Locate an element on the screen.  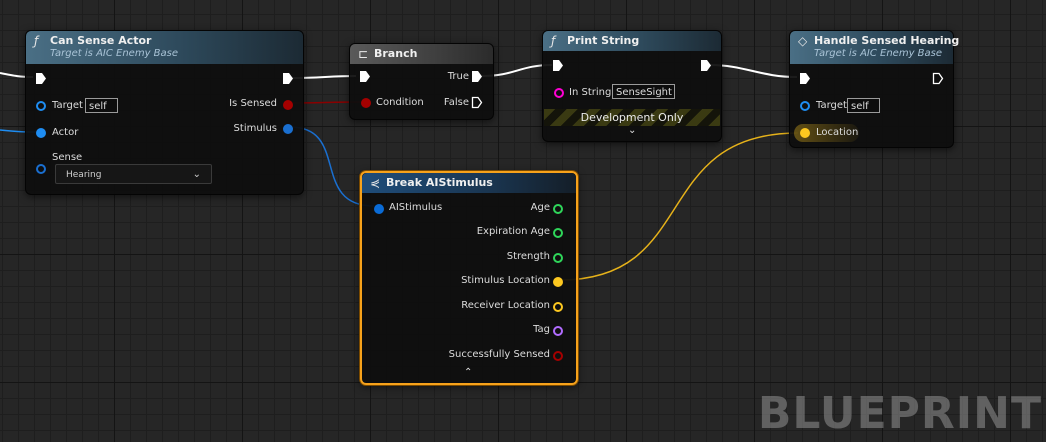
development-only-banner: Development Only is located at coordinates (632, 117).